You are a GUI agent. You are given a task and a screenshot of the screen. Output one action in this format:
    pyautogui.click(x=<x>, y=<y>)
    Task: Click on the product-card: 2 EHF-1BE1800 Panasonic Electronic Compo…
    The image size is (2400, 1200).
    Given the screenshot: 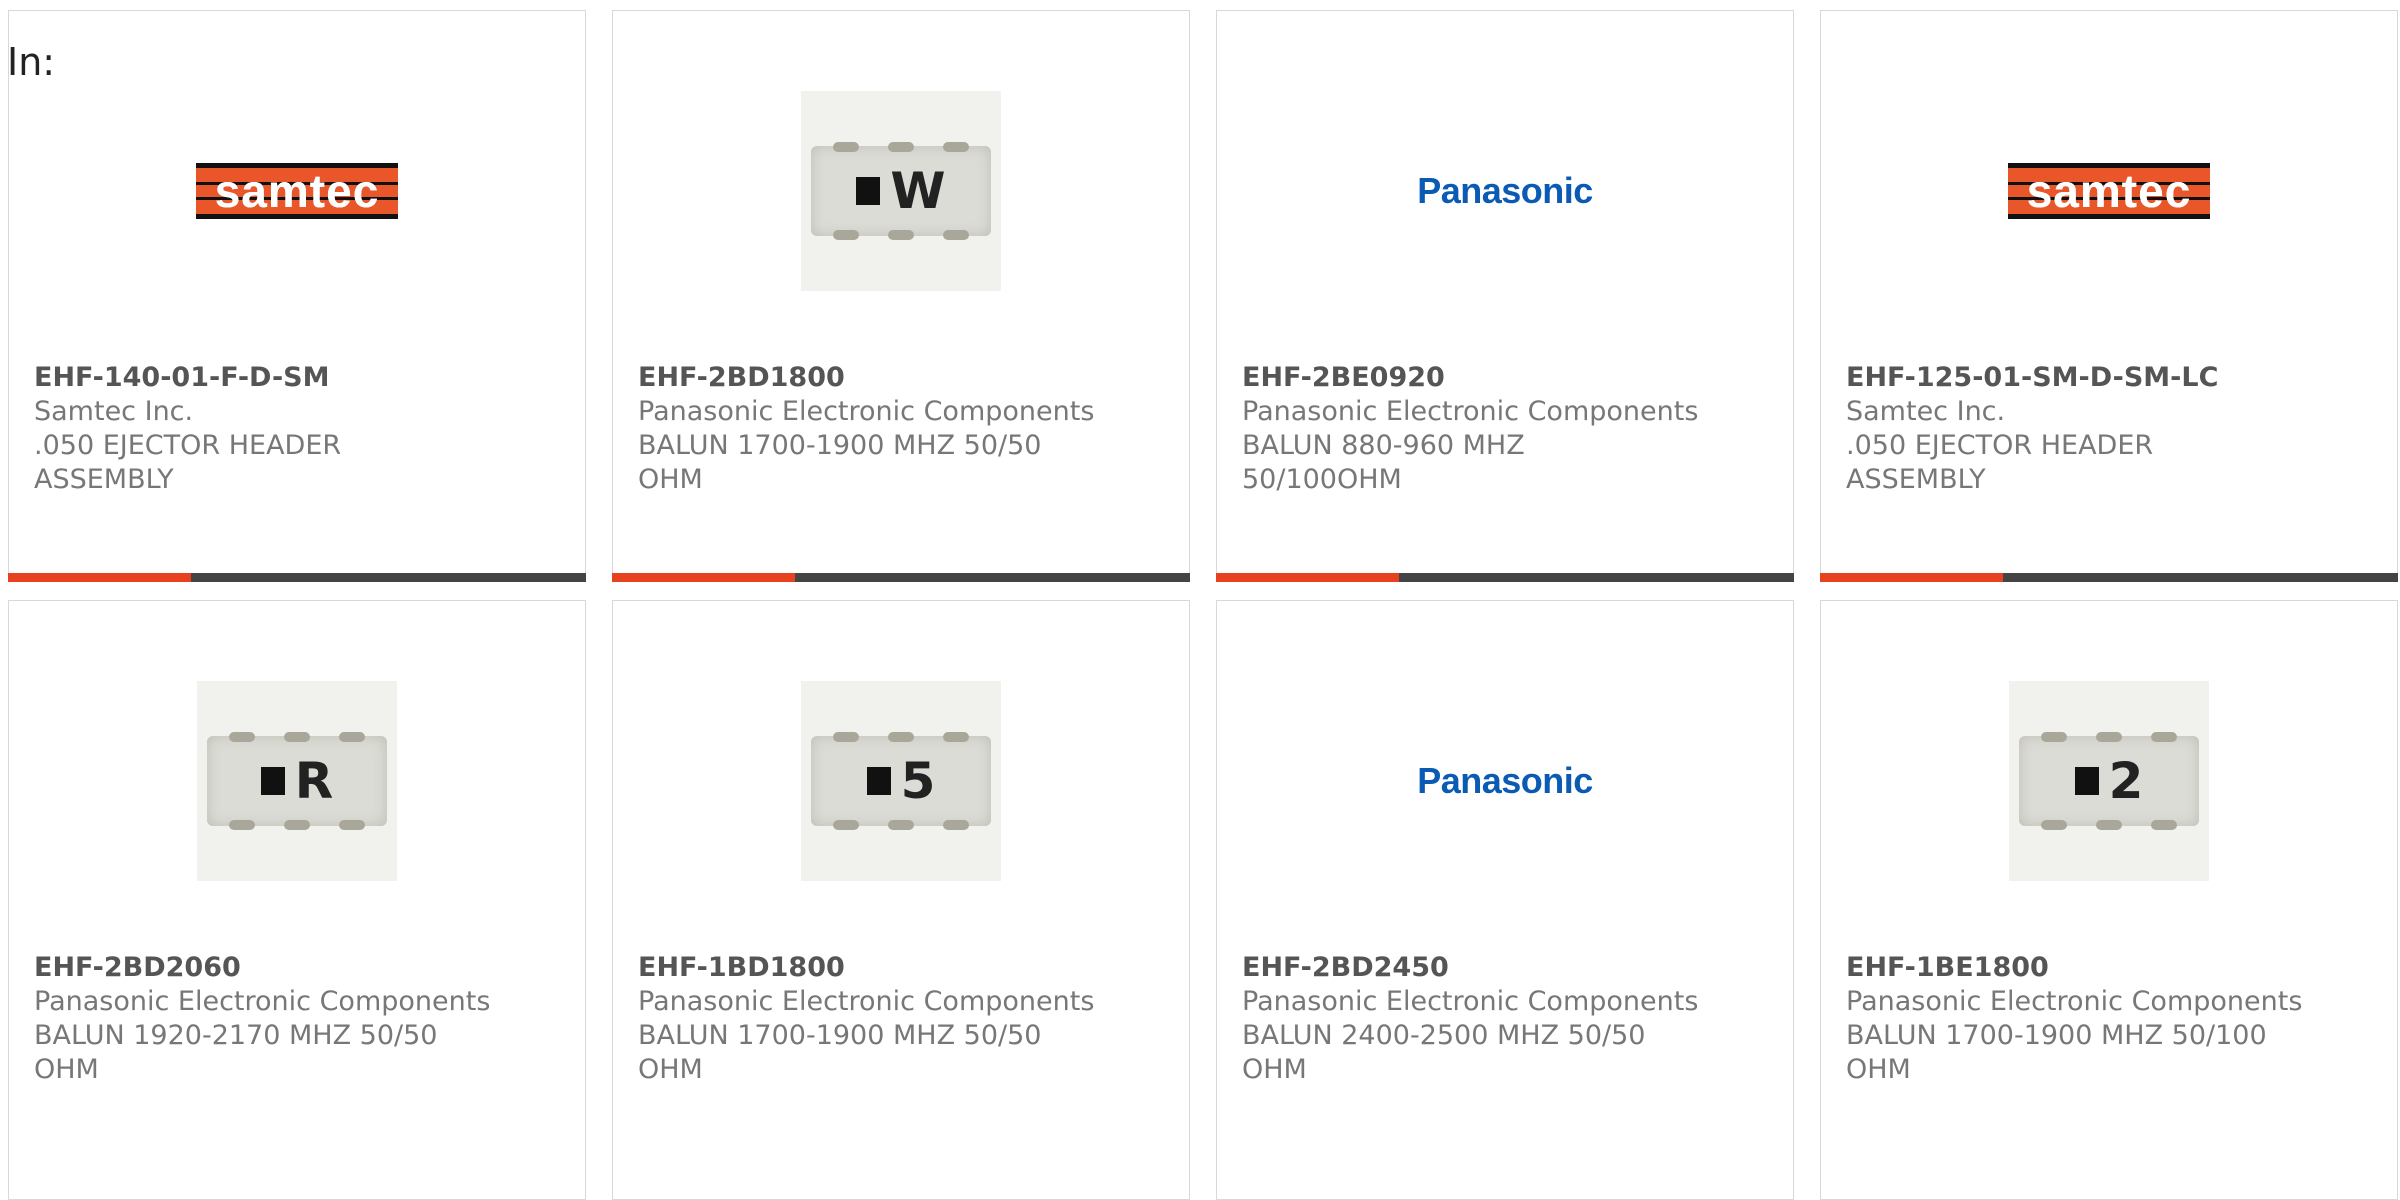 What is the action you would take?
    pyautogui.click(x=2109, y=900)
    